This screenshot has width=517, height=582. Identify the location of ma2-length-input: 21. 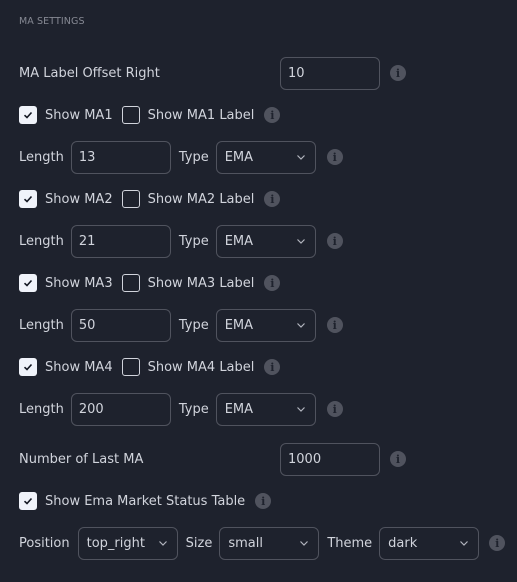
(120, 241).